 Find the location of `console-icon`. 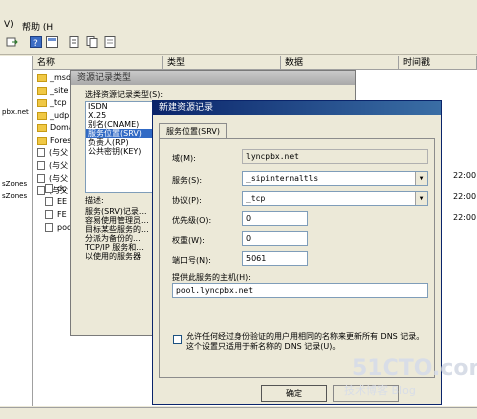

console-icon is located at coordinates (52, 42).